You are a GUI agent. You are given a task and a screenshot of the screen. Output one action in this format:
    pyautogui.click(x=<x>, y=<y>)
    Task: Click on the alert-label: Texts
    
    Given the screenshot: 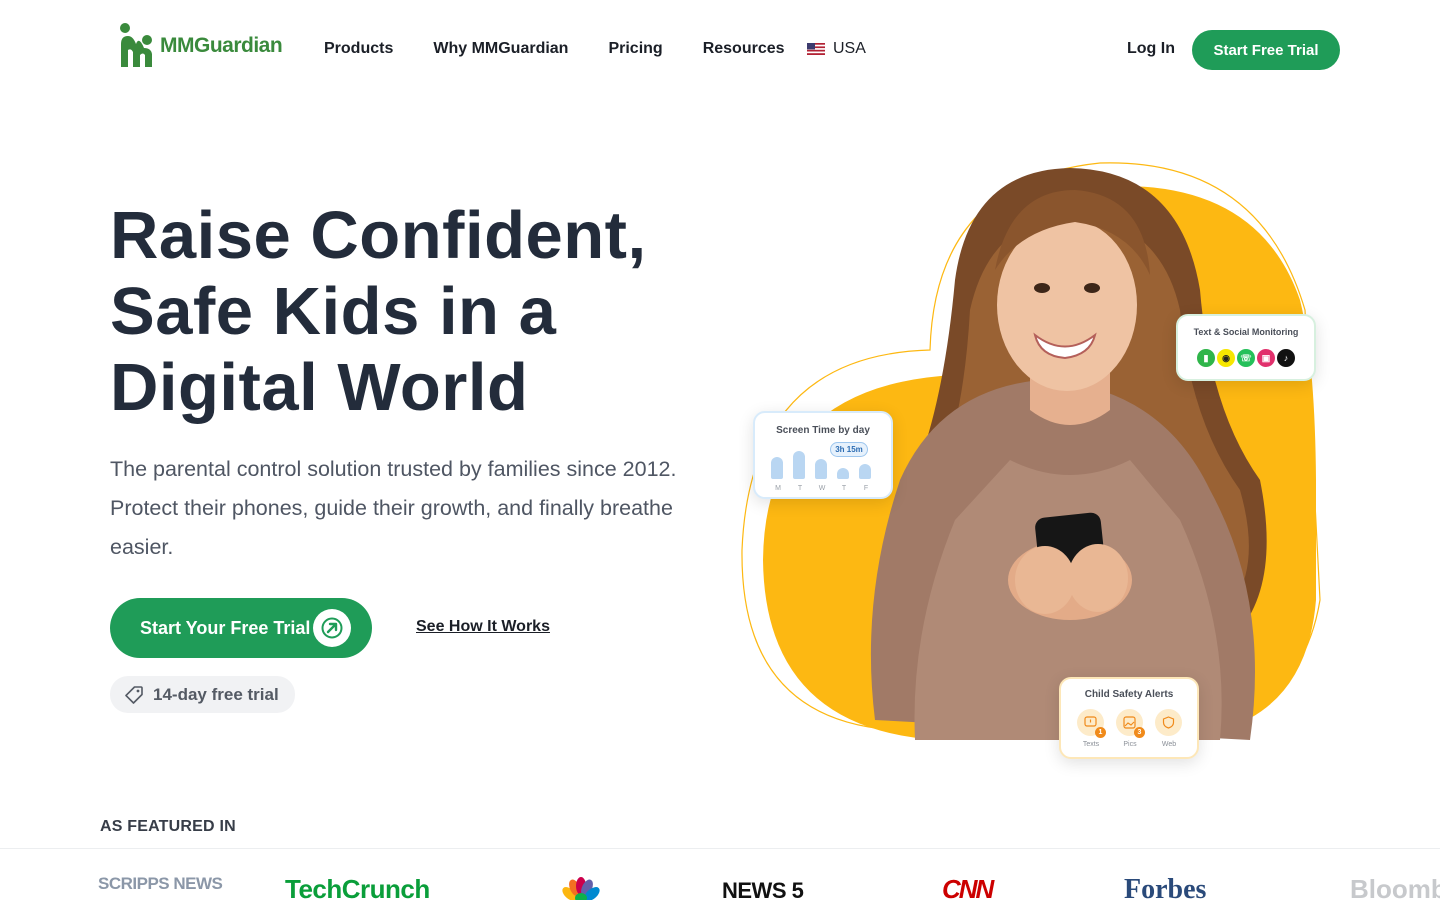 What is the action you would take?
    pyautogui.click(x=1091, y=744)
    